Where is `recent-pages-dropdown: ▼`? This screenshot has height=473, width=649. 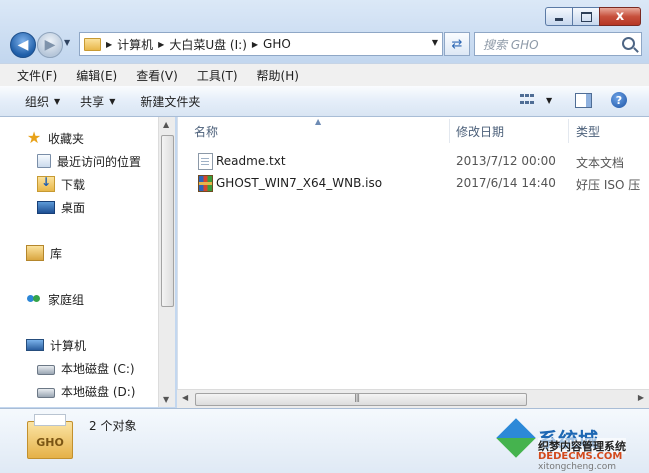
recent-pages-dropdown: ▼ is located at coordinates (67, 42).